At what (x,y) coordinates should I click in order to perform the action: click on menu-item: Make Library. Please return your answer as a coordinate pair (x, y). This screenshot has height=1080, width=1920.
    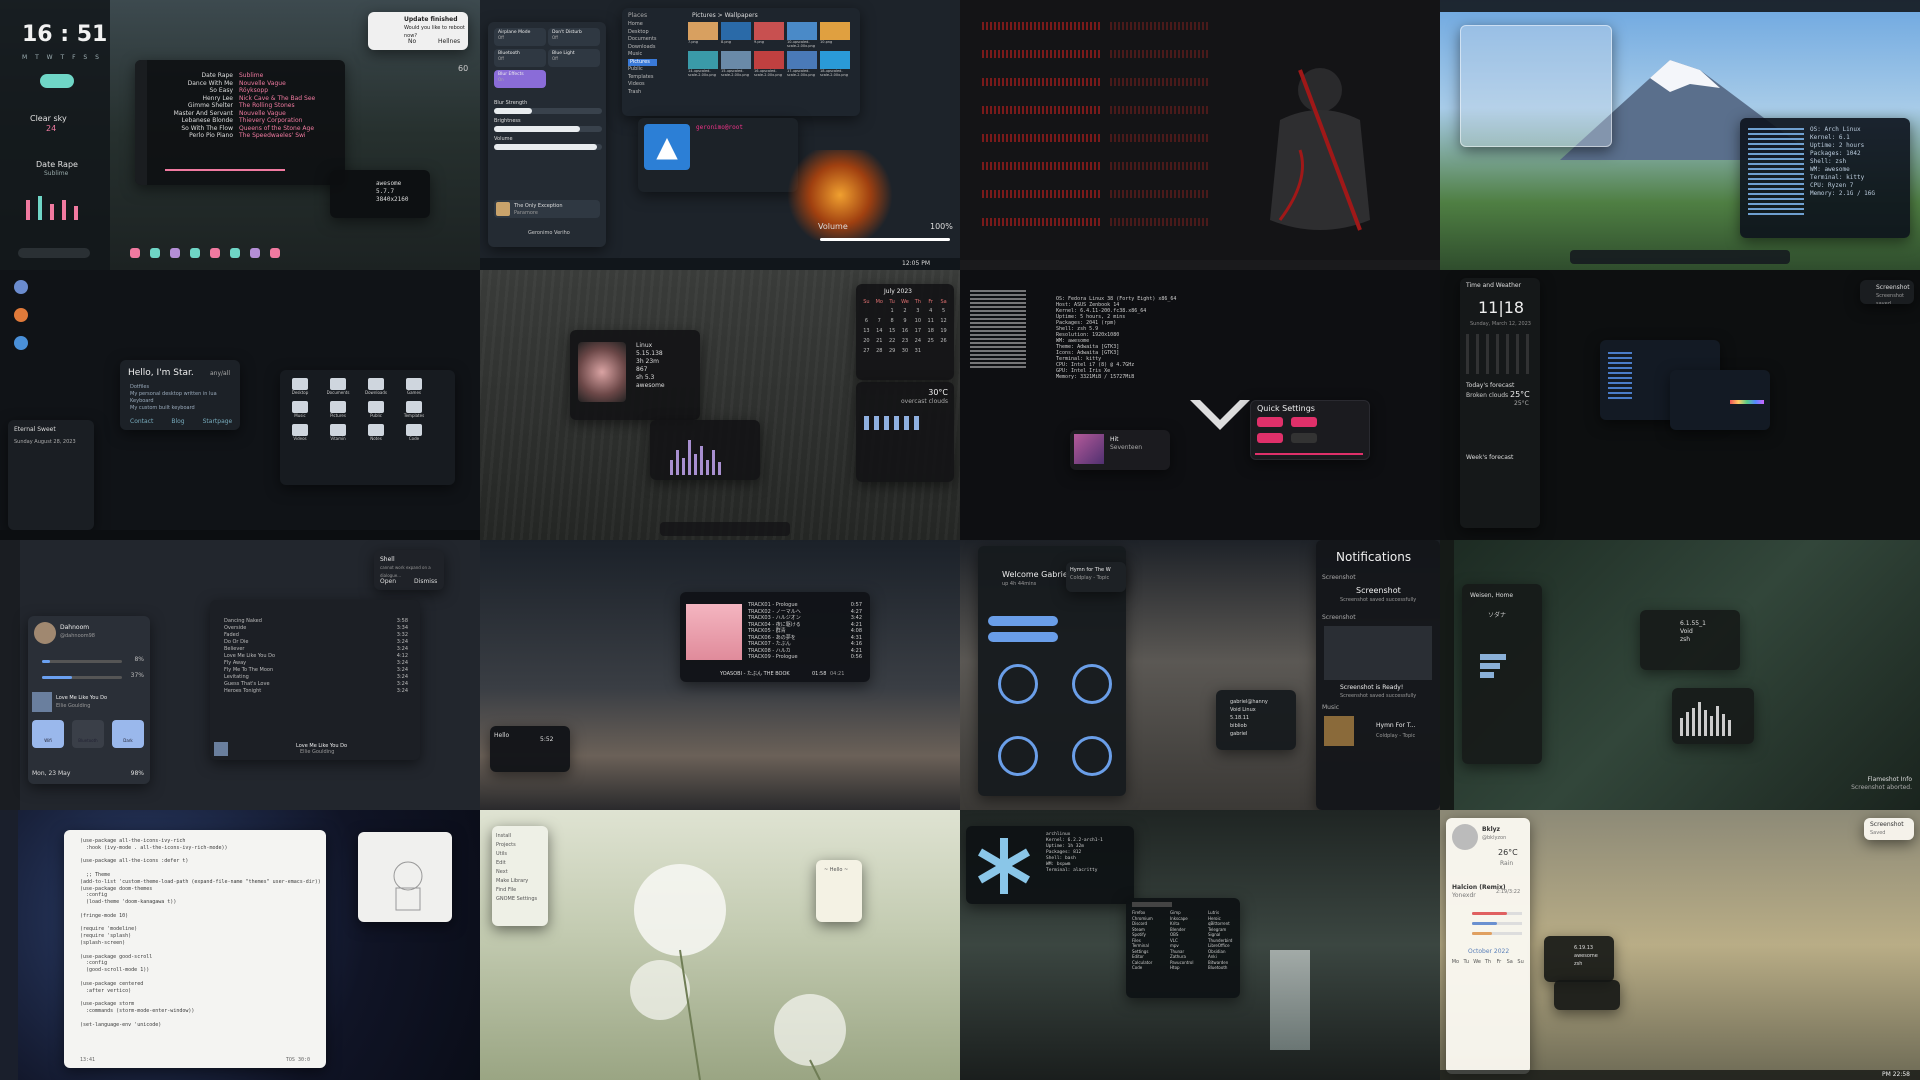
    Looking at the image, I should click on (516, 881).